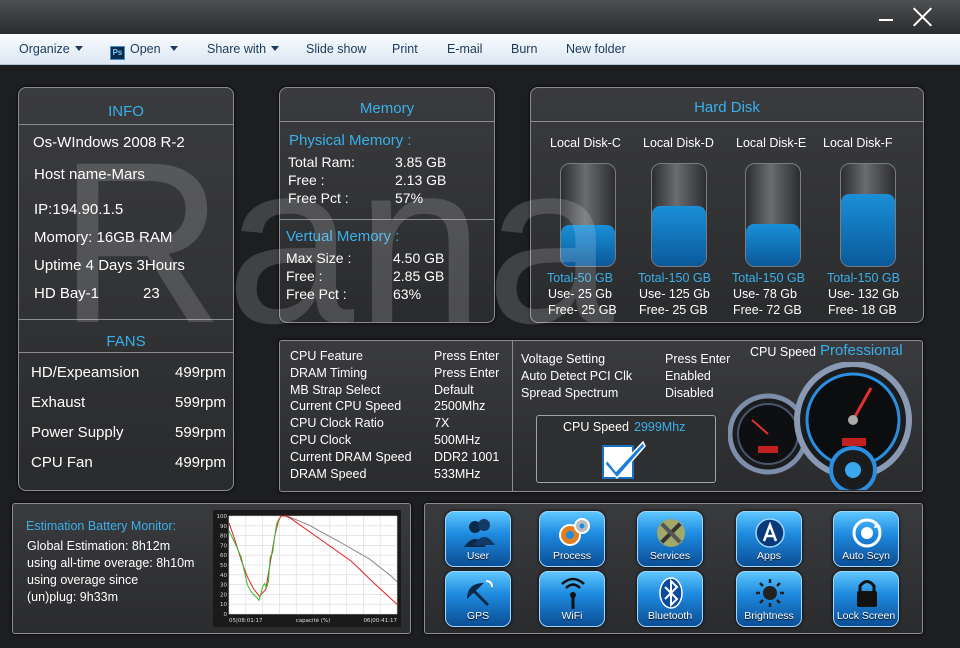  Describe the element at coordinates (223, 546) in the screenshot. I see `chart-y-tick: 70` at that location.